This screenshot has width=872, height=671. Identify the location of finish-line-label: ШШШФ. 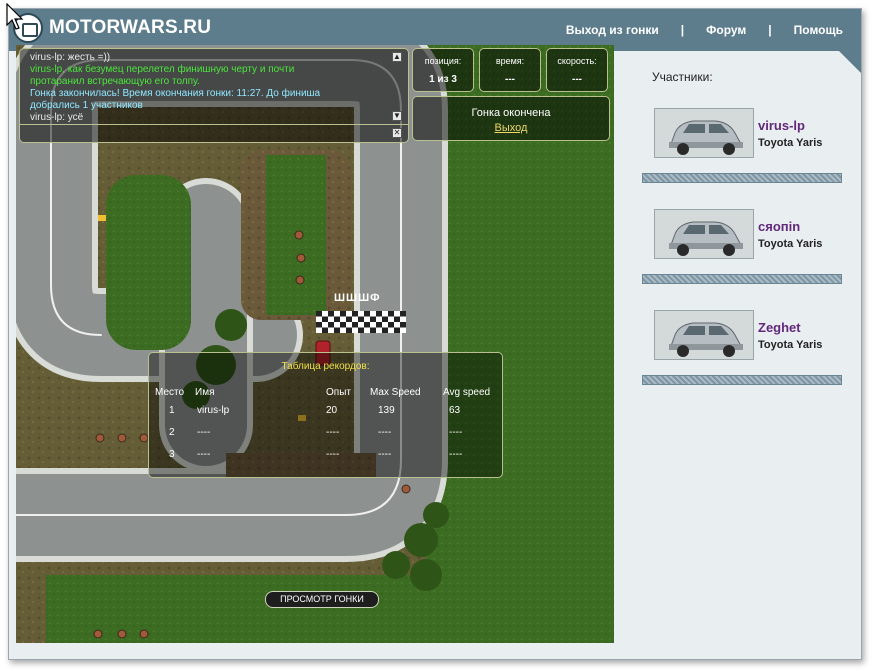
(357, 298).